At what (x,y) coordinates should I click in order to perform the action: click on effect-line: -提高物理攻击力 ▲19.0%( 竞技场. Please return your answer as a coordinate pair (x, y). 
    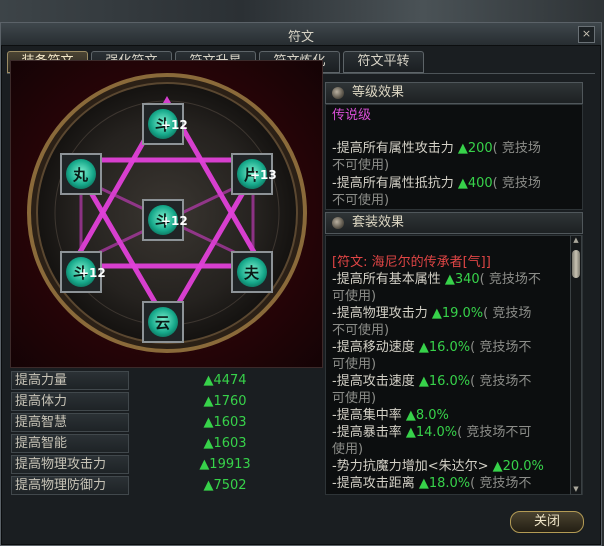
    Looking at the image, I should click on (432, 313).